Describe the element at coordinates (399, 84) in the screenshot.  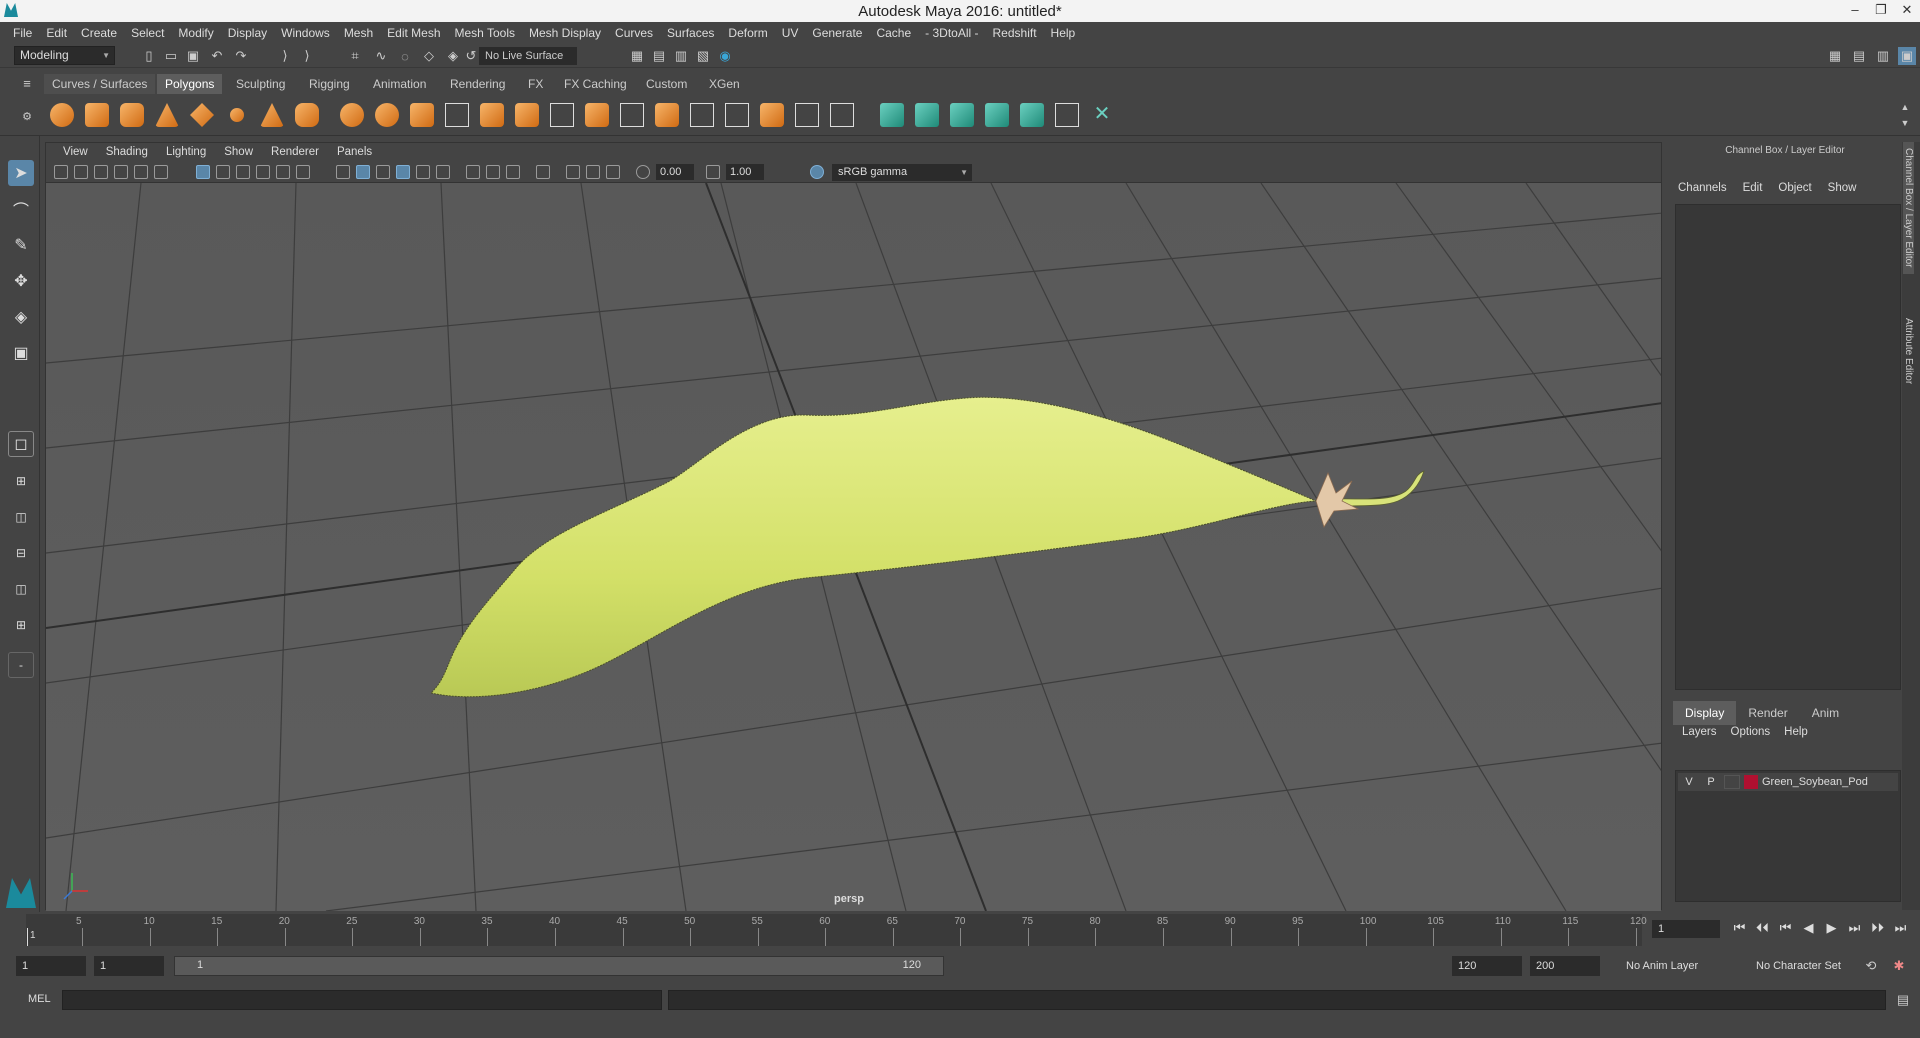
I see `shelf-tab-animation: Animation` at that location.